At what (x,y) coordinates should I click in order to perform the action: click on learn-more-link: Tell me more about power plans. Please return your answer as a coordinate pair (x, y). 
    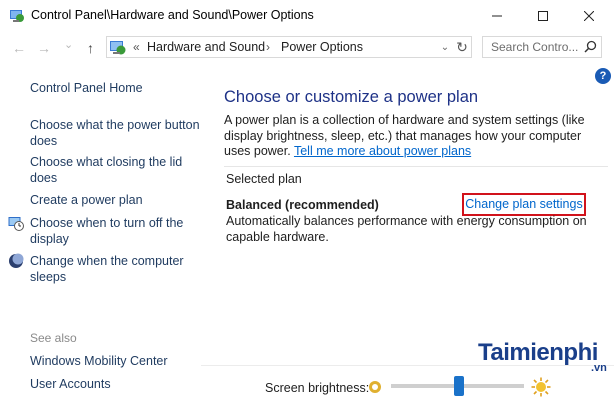
    Looking at the image, I should click on (382, 151).